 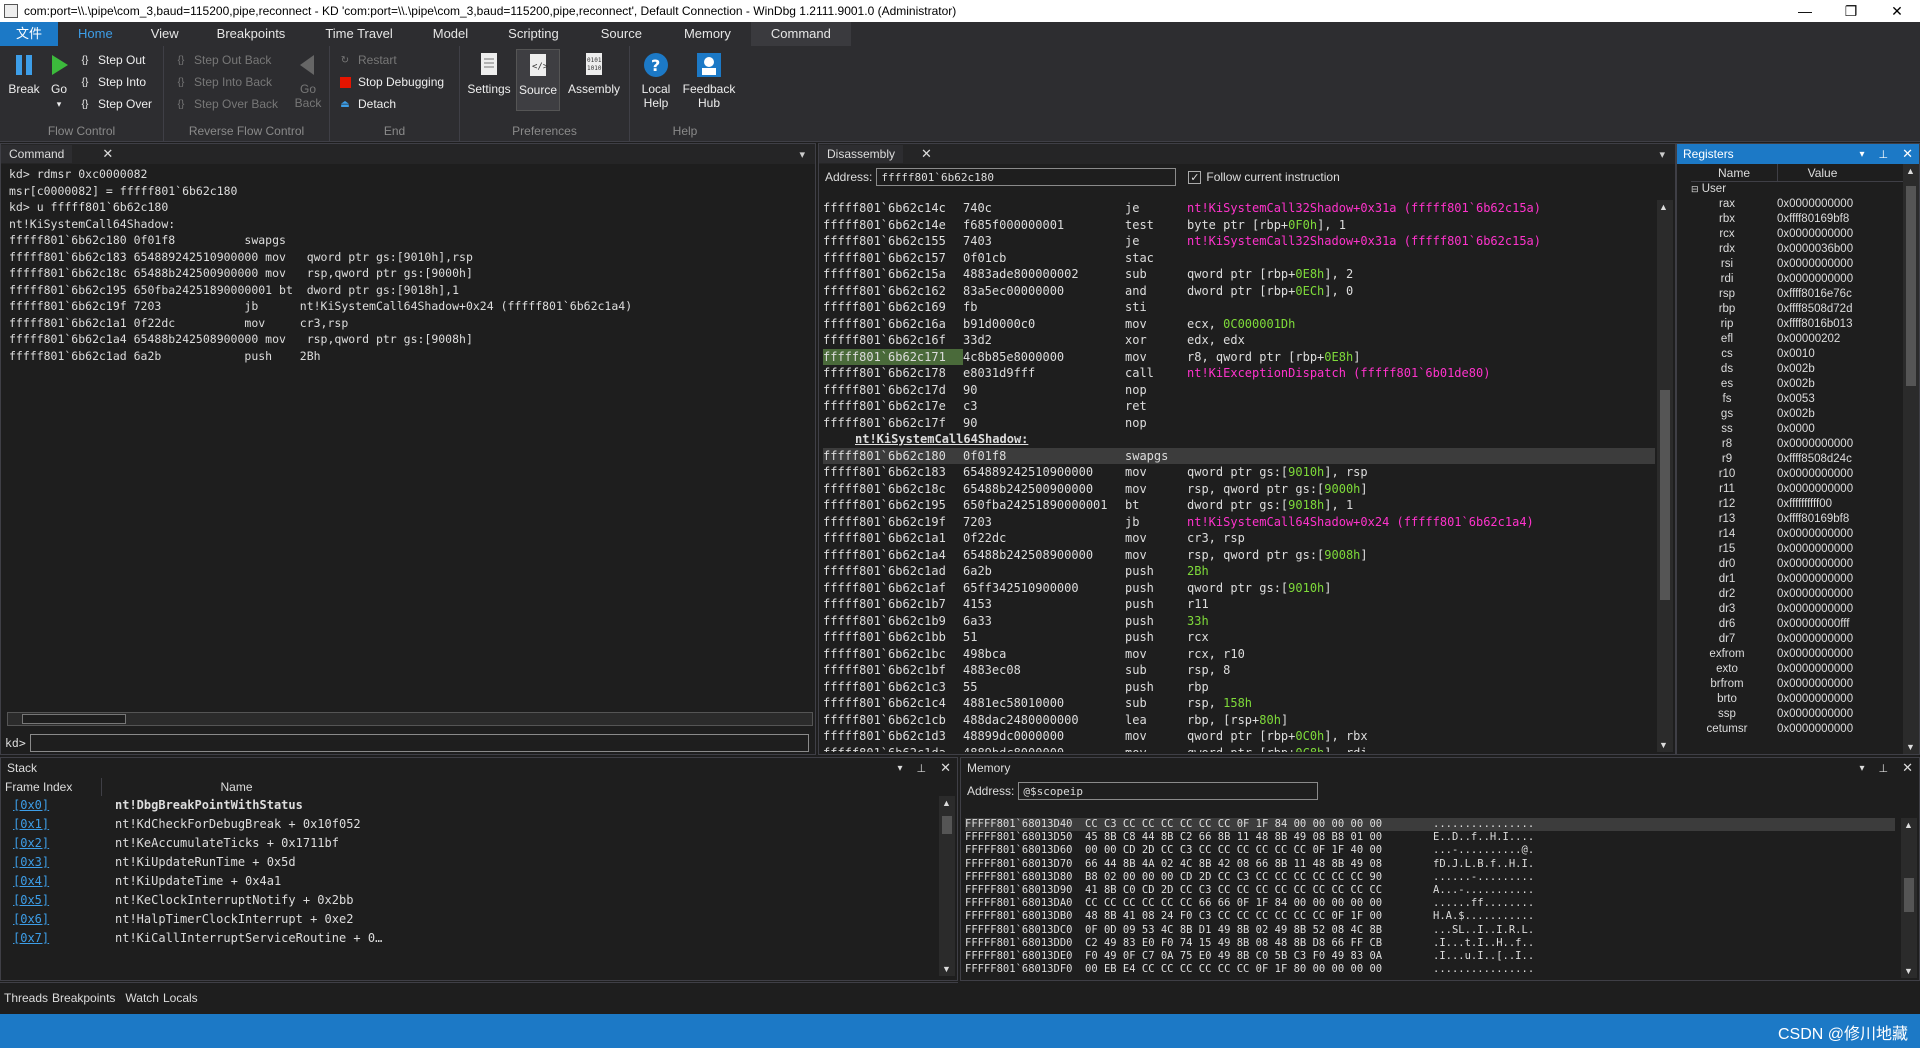 I want to click on register-row: exfrom 0x0000000000, so click(x=1798, y=654).